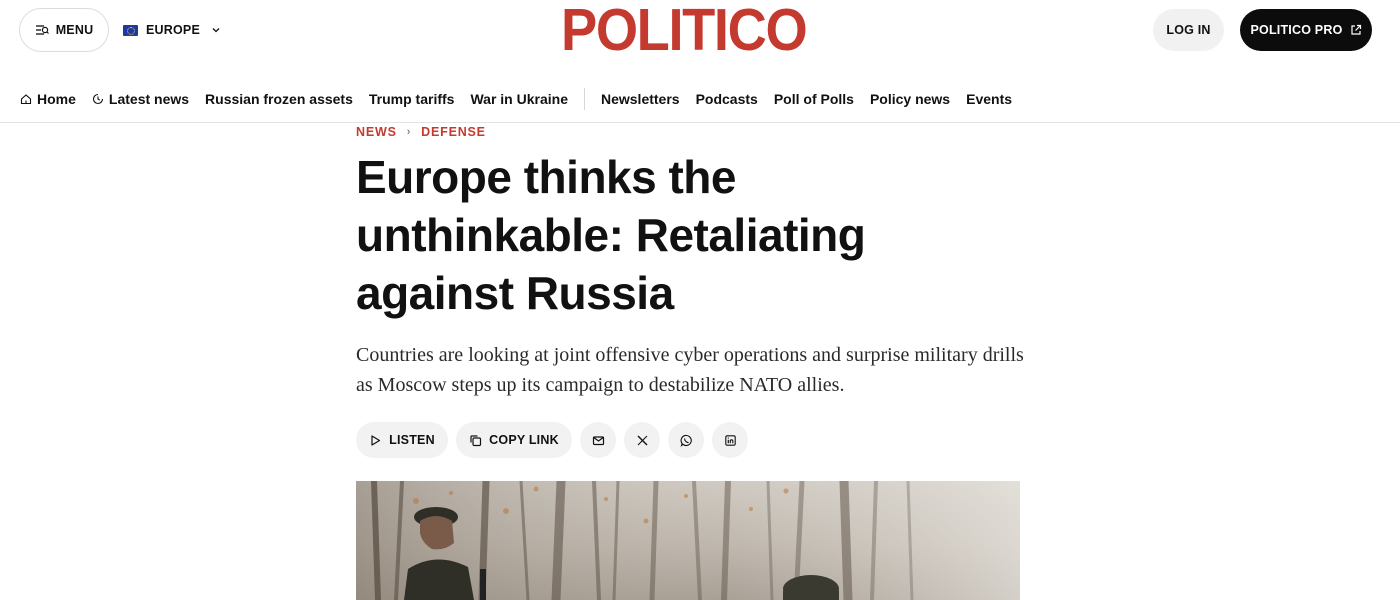 The width and height of the screenshot is (1400, 600). I want to click on nav-item-label: Latest news, so click(149, 99).